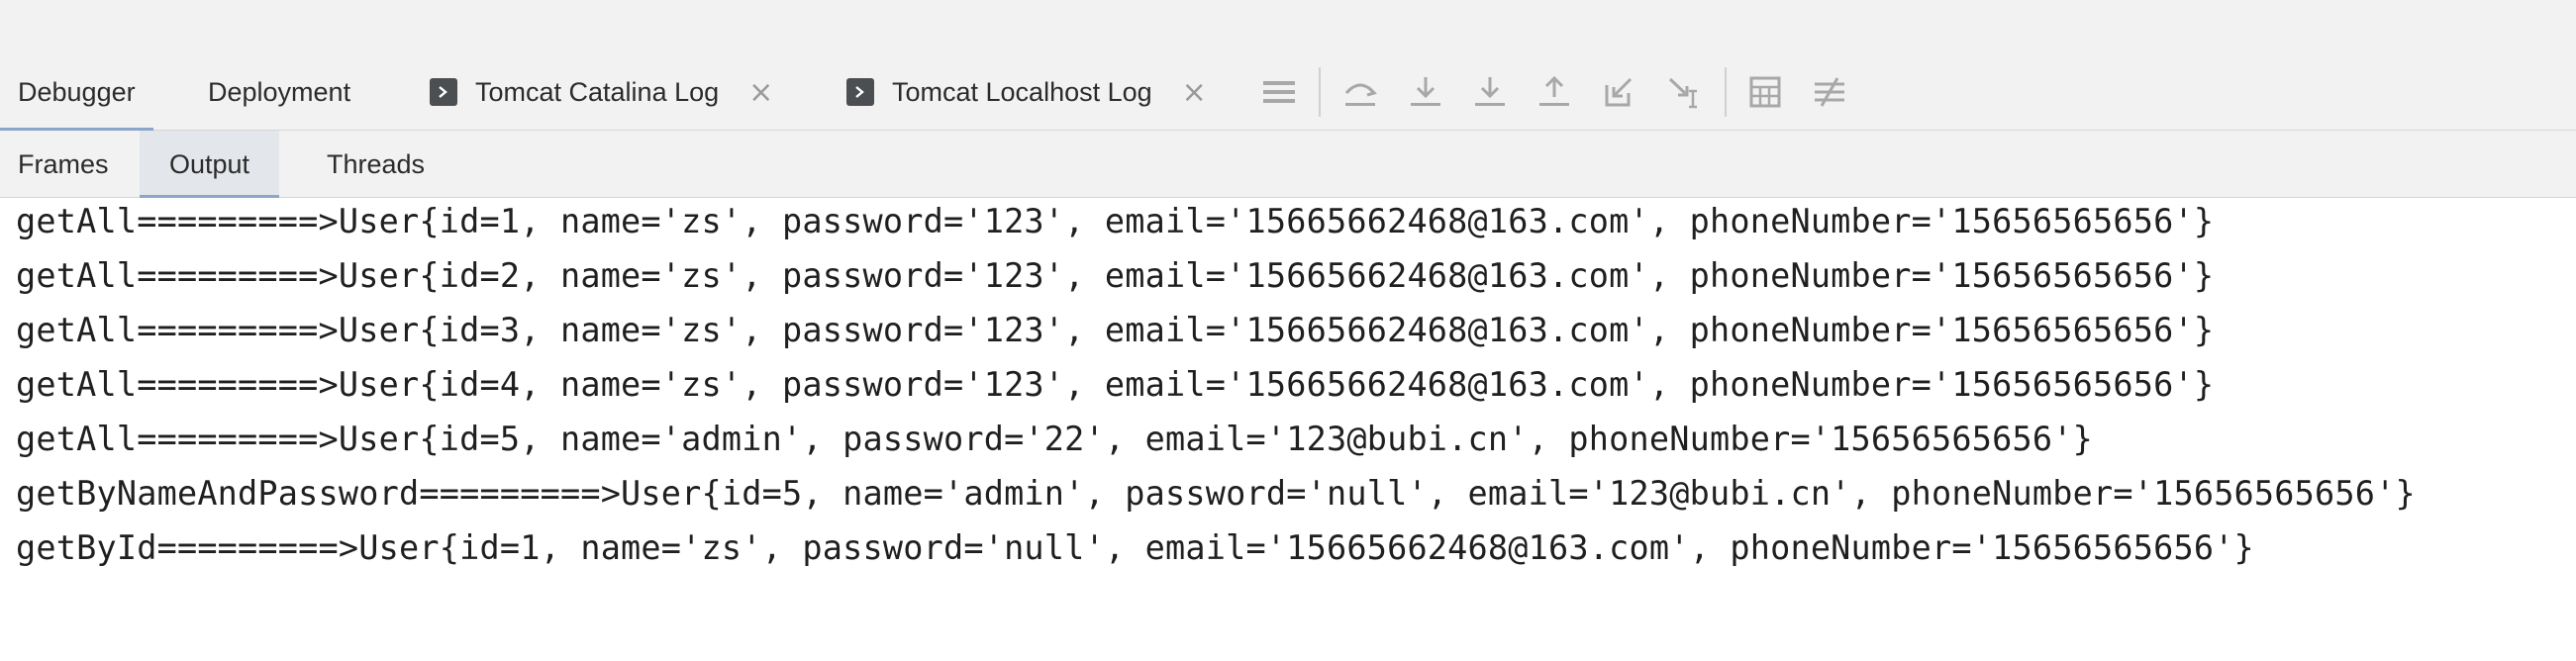  What do you see at coordinates (1685, 92) in the screenshot?
I see `run-to-cursor-icon` at bounding box center [1685, 92].